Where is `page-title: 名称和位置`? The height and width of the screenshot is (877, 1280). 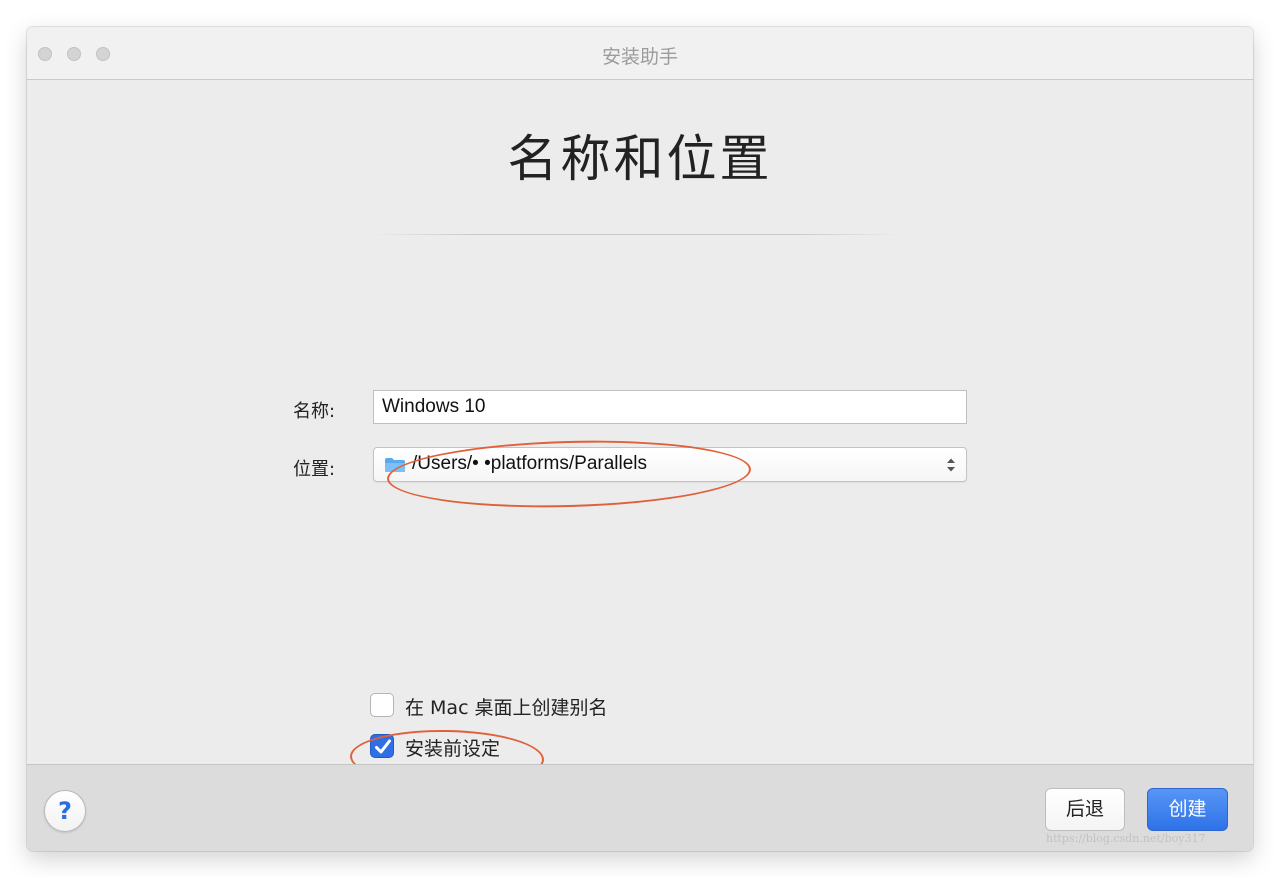
page-title: 名称和位置 is located at coordinates (640, 159).